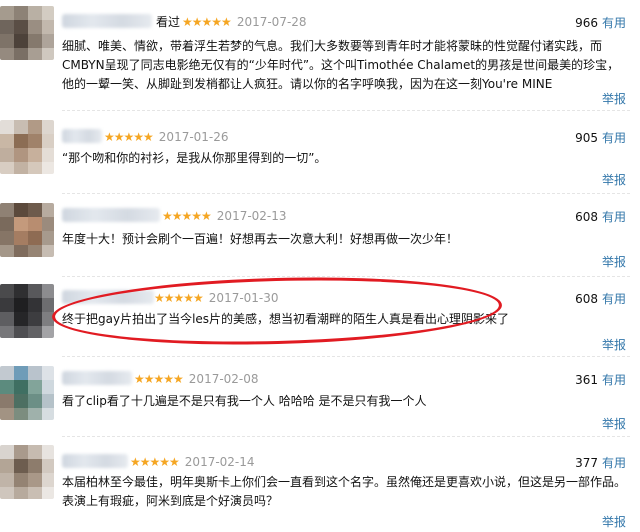 Image resolution: width=640 pixels, height=532 pixels. Describe the element at coordinates (194, 158) in the screenshot. I see `comment-text: “那个吻和你的衬衫，是我从你那里得到的一切”。` at that location.